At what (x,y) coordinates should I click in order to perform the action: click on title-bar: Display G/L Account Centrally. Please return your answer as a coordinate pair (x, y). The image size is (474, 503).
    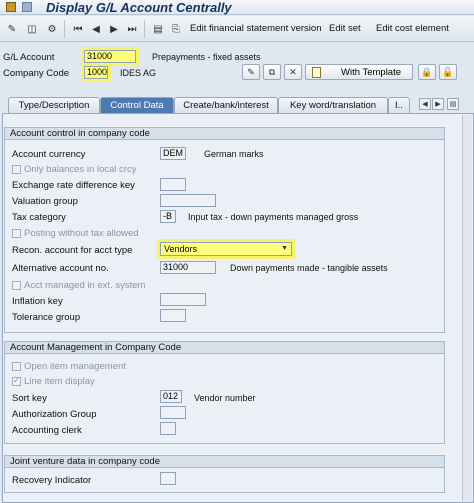
    Looking at the image, I should click on (237, 7).